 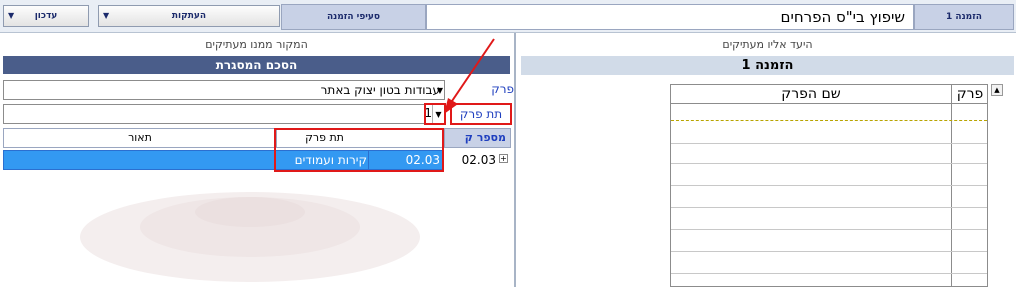 I want to click on chapter-combo: עבודות בטון יצוק באתר ▼, so click(x=224, y=90).